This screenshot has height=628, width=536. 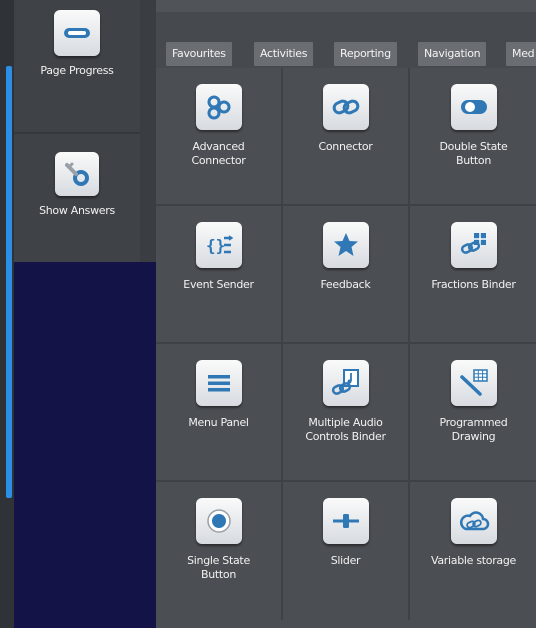 What do you see at coordinates (473, 551) in the screenshot?
I see `addon-variable-storage: Variable storage` at bounding box center [473, 551].